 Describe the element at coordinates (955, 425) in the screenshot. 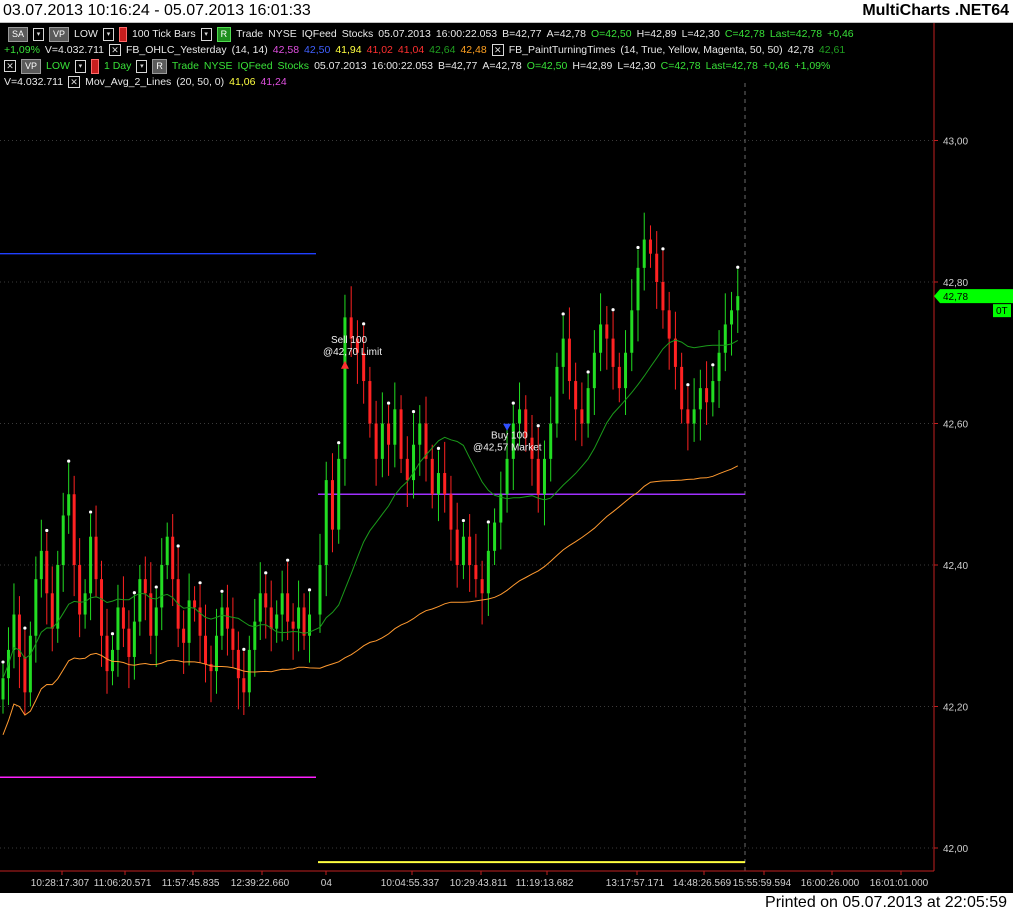

I see `price-tick-label: 42,60` at that location.